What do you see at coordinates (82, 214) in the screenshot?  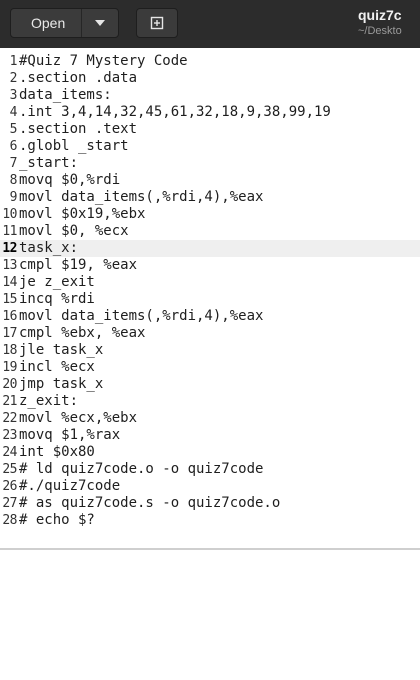 I see `code-text: movl $0x19,%ebx` at bounding box center [82, 214].